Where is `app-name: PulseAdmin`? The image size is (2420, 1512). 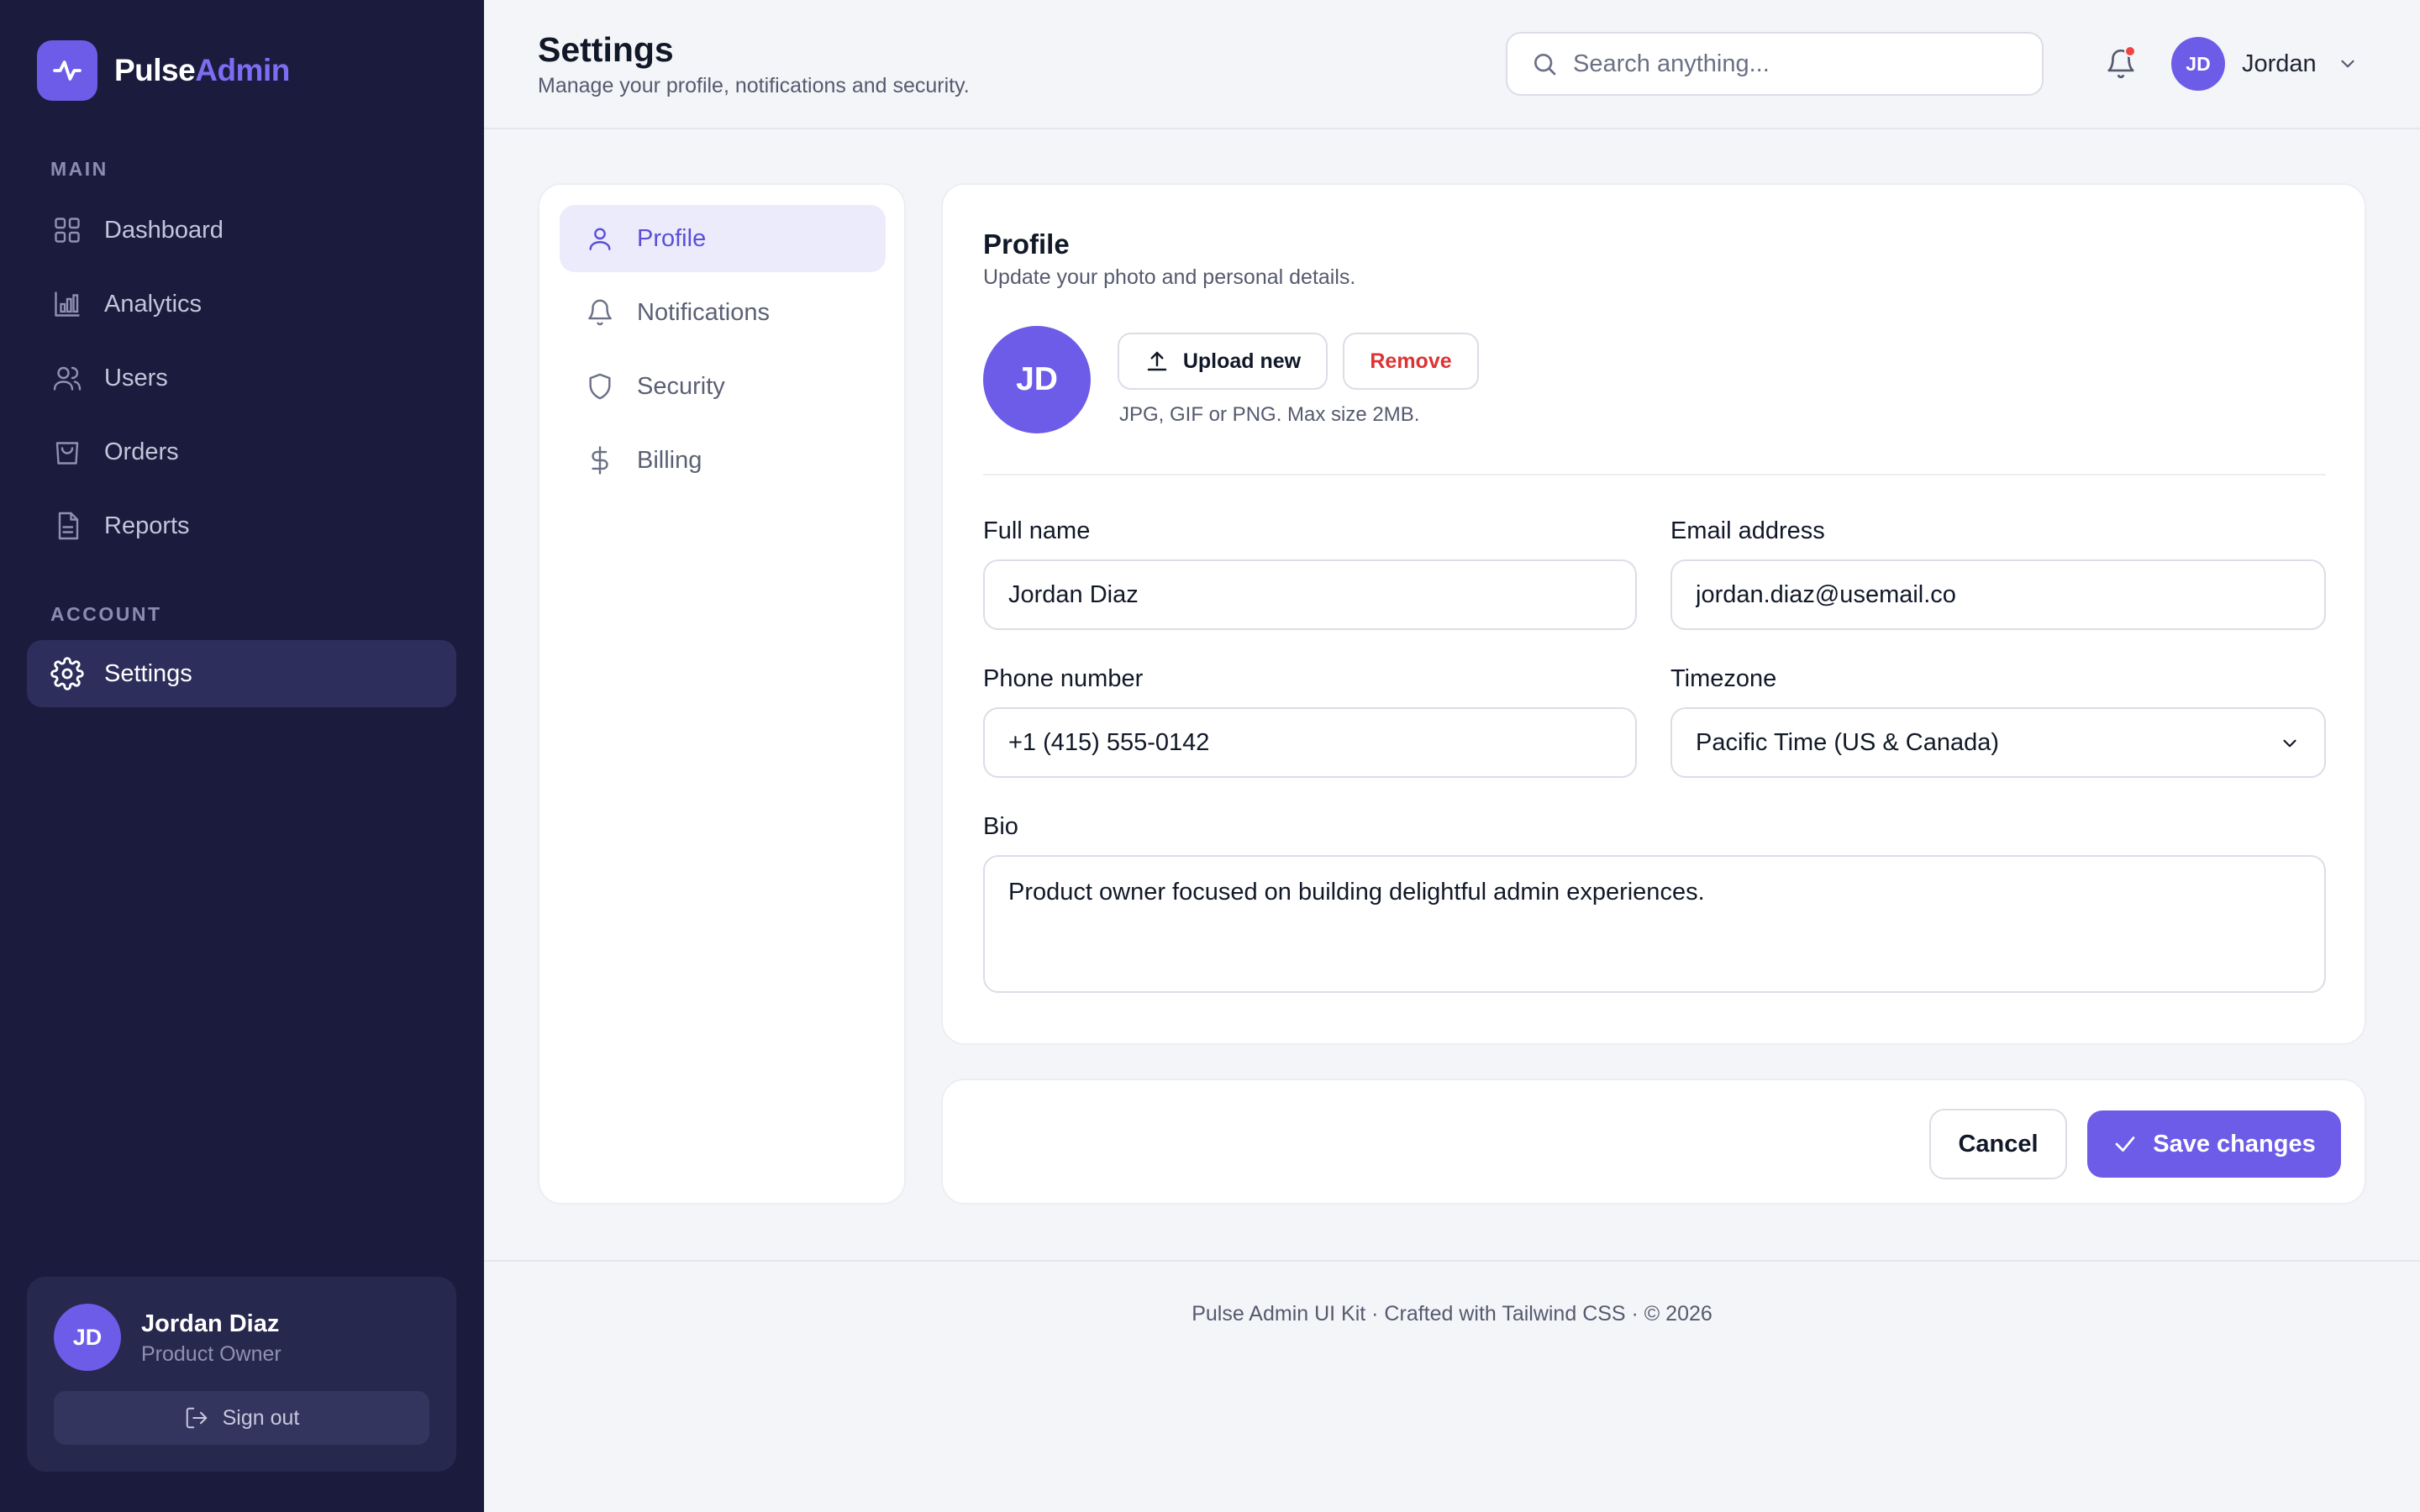
app-name: PulseAdmin is located at coordinates (202, 70).